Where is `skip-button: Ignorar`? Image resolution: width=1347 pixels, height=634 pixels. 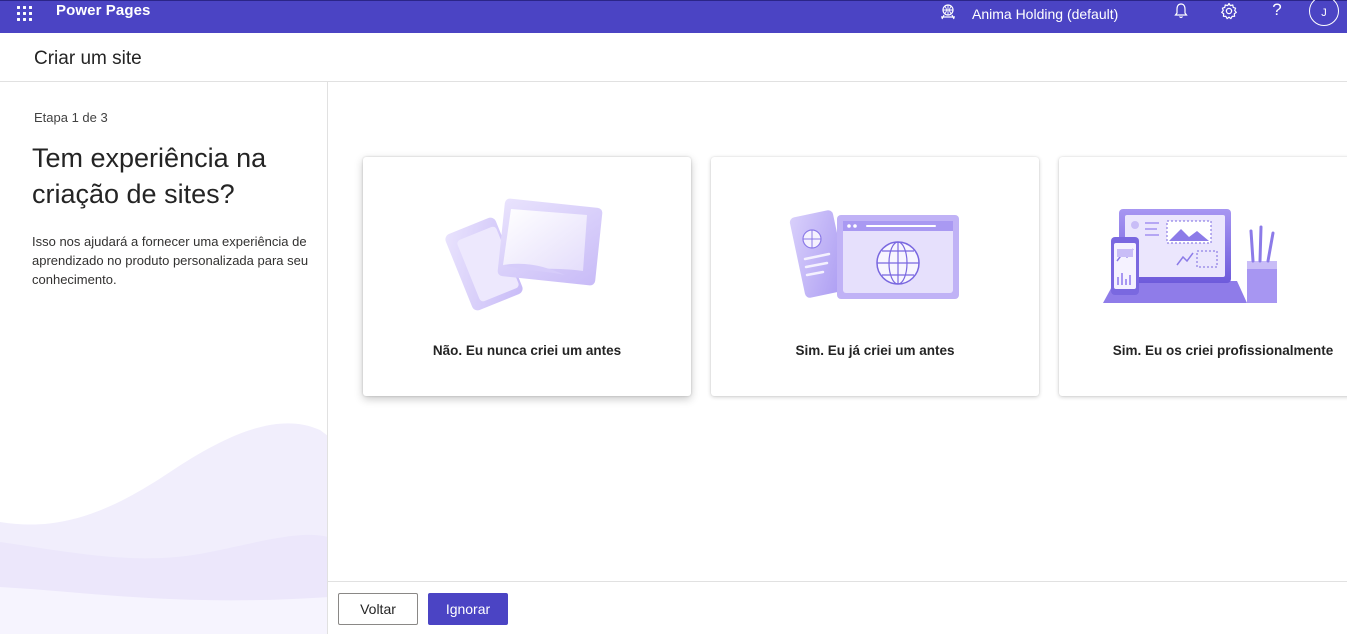 skip-button: Ignorar is located at coordinates (468, 609).